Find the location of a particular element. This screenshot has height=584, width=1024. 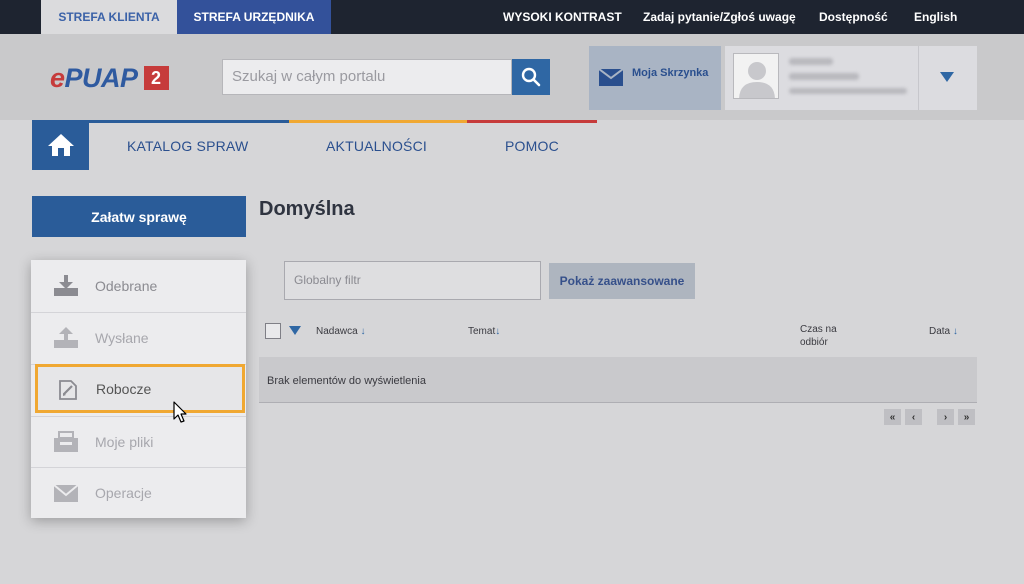

select-all-checkbox is located at coordinates (273, 331).